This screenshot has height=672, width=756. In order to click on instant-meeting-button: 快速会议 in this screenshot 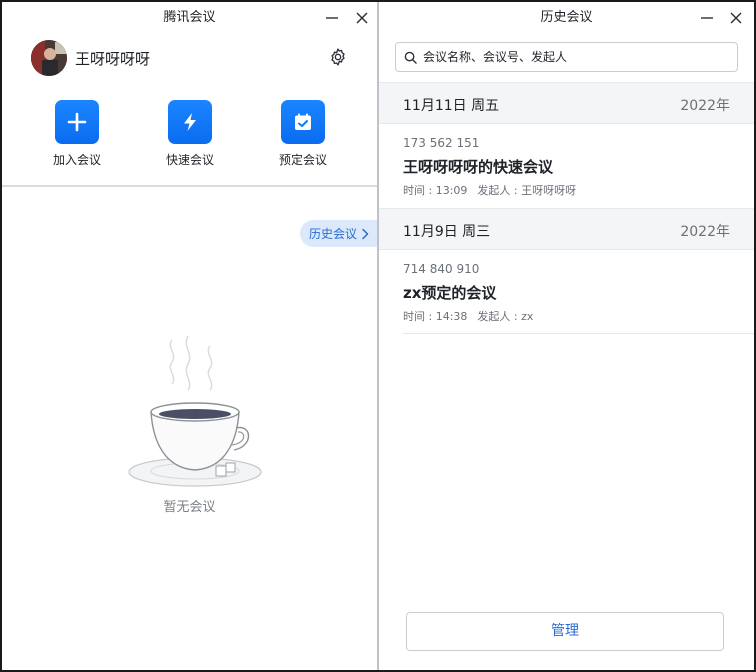, I will do `click(190, 134)`.